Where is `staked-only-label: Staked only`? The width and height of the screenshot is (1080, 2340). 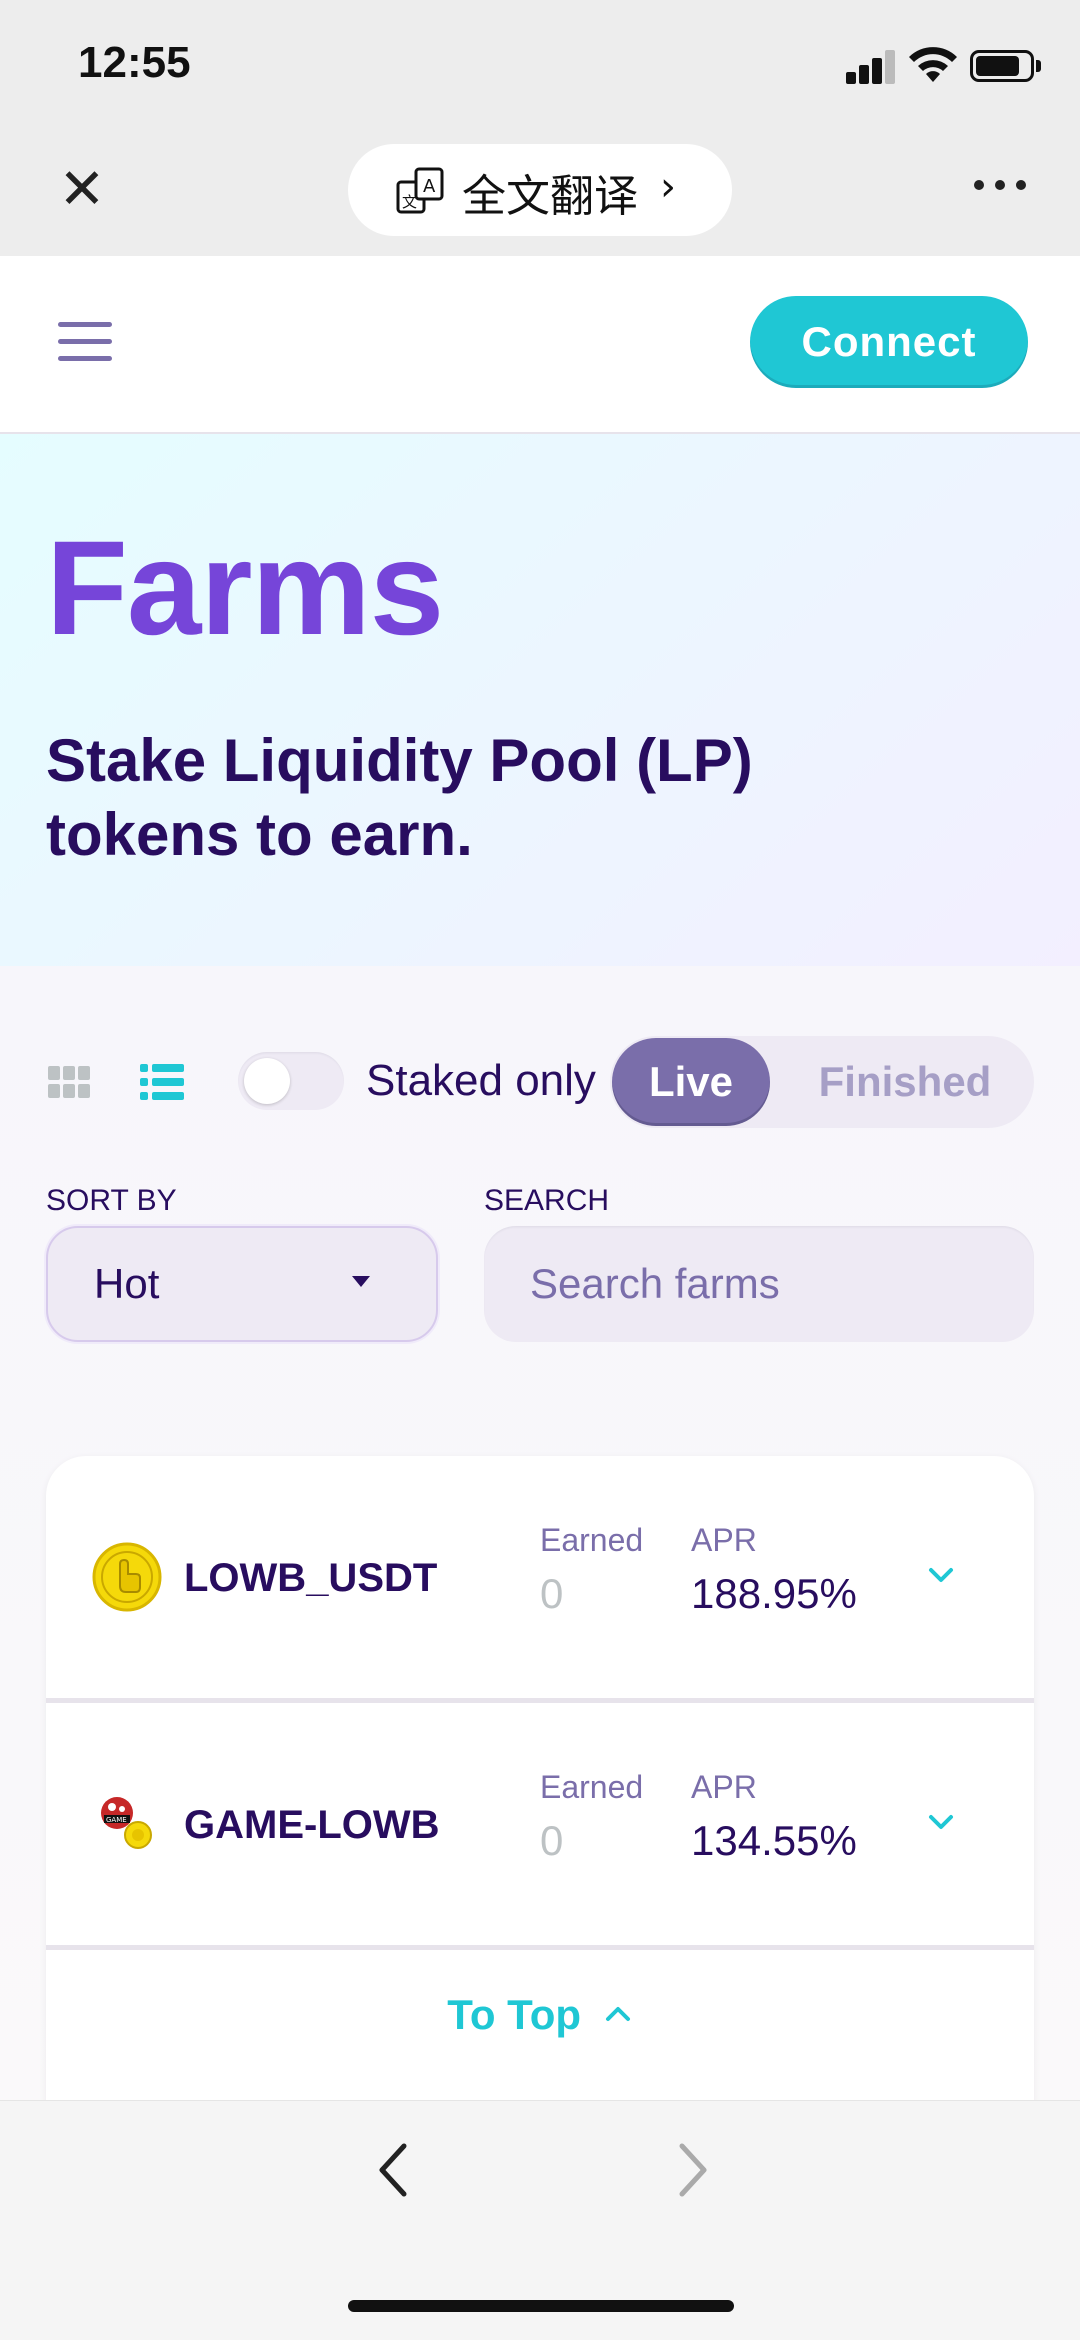
staked-only-label: Staked only is located at coordinates (481, 1080).